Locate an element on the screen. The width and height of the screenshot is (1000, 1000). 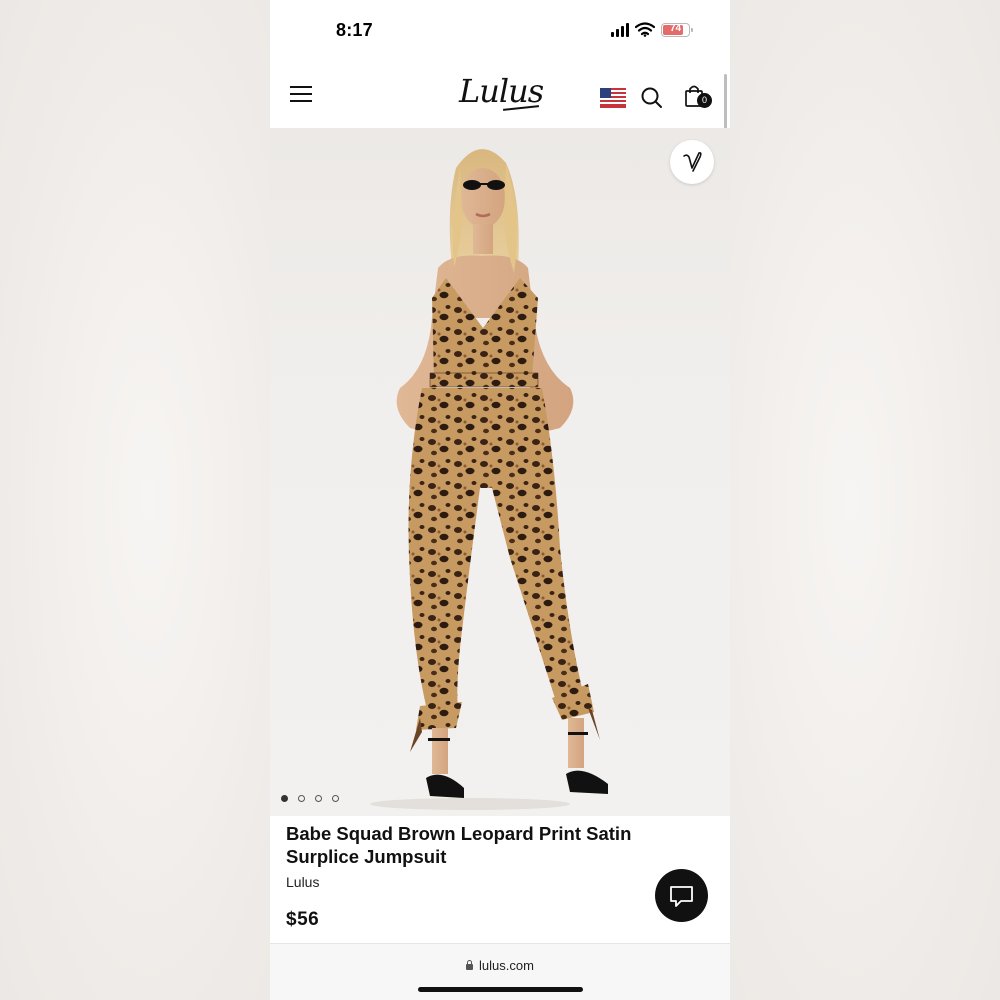
url-display: lulus.com is located at coordinates (500, 965).